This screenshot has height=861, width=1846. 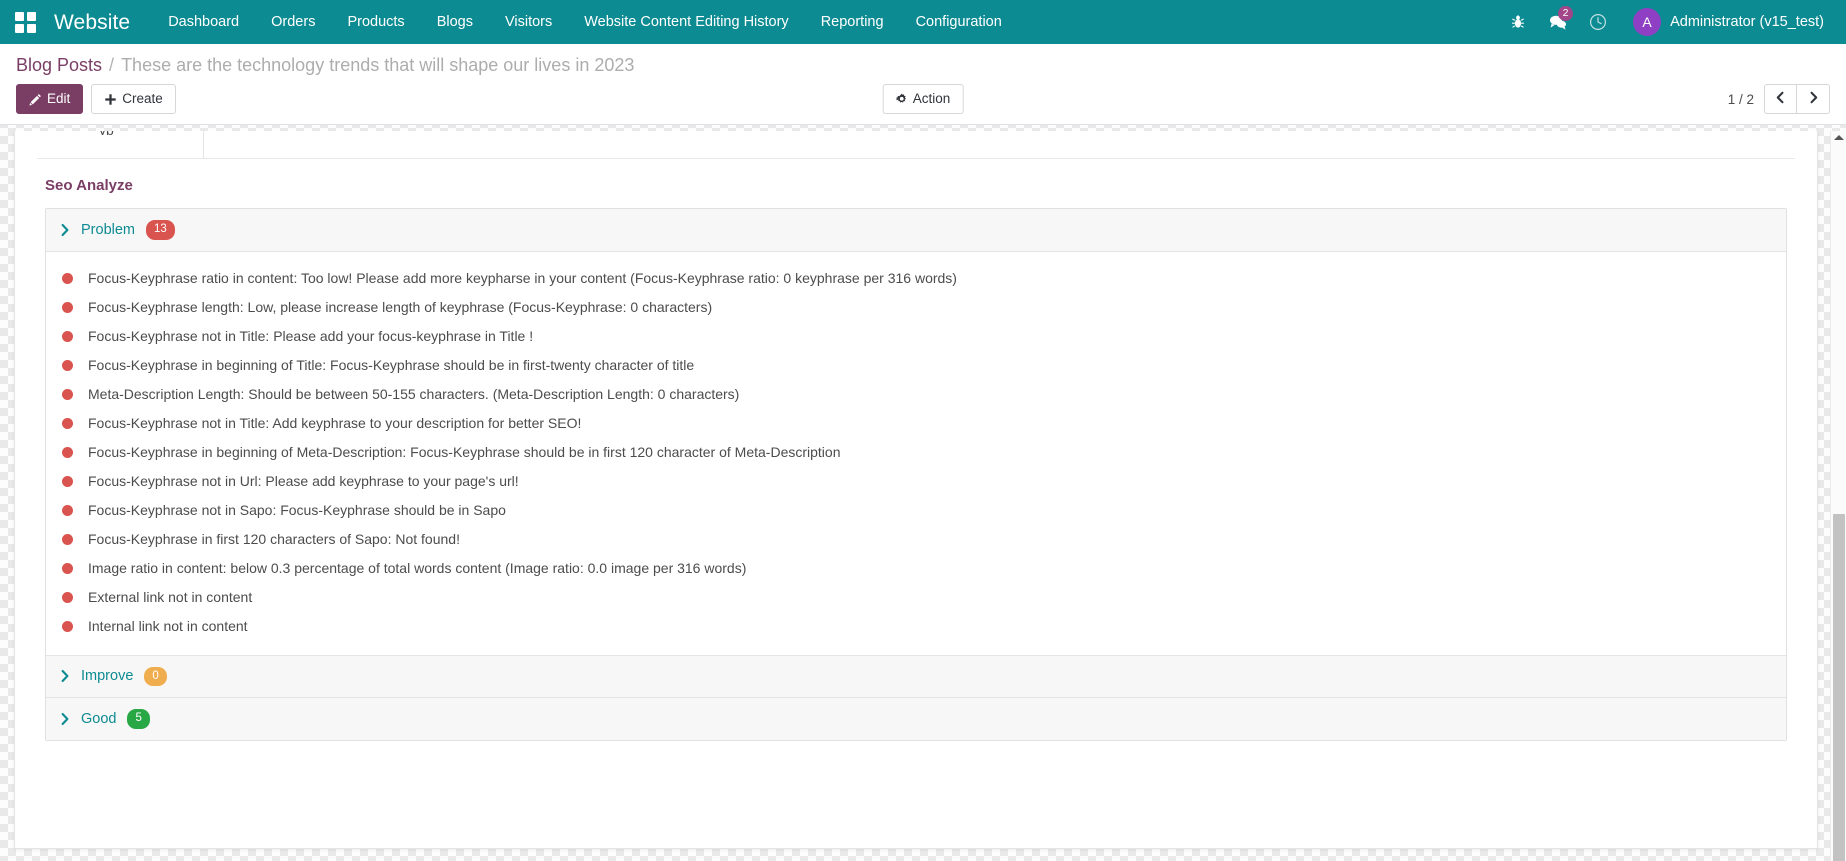 I want to click on debug-bug-icon, so click(x=1518, y=22).